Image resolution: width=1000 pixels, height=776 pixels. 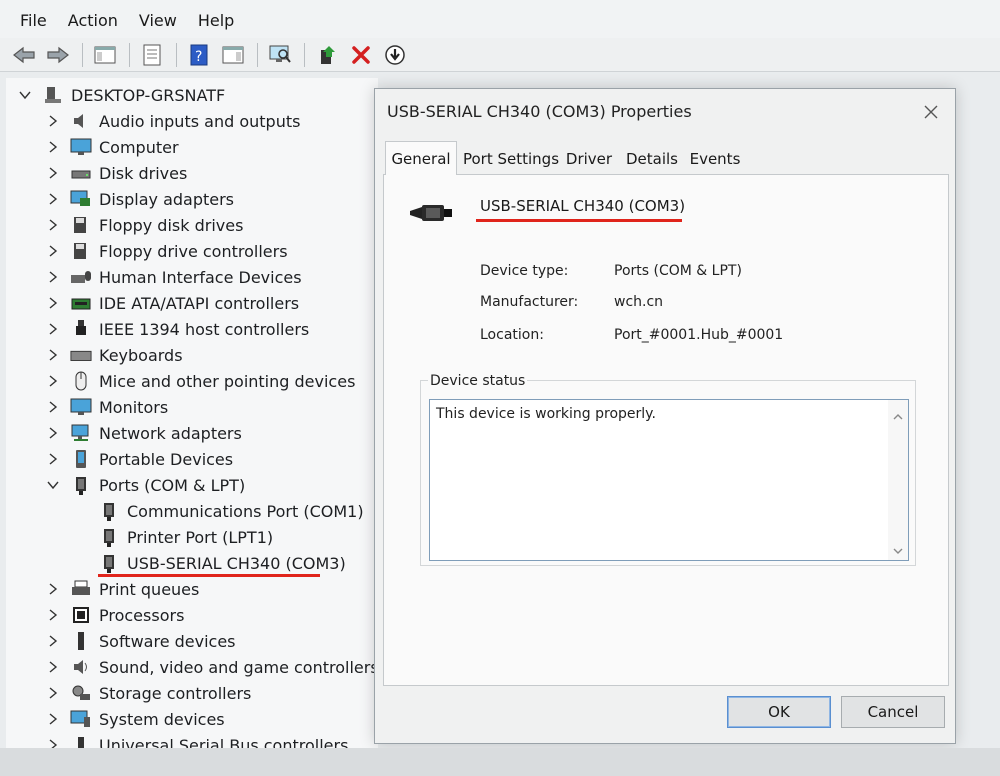 I want to click on tree-item-printer-port-lpt1: Printer Port (LPT1), so click(x=173, y=537).